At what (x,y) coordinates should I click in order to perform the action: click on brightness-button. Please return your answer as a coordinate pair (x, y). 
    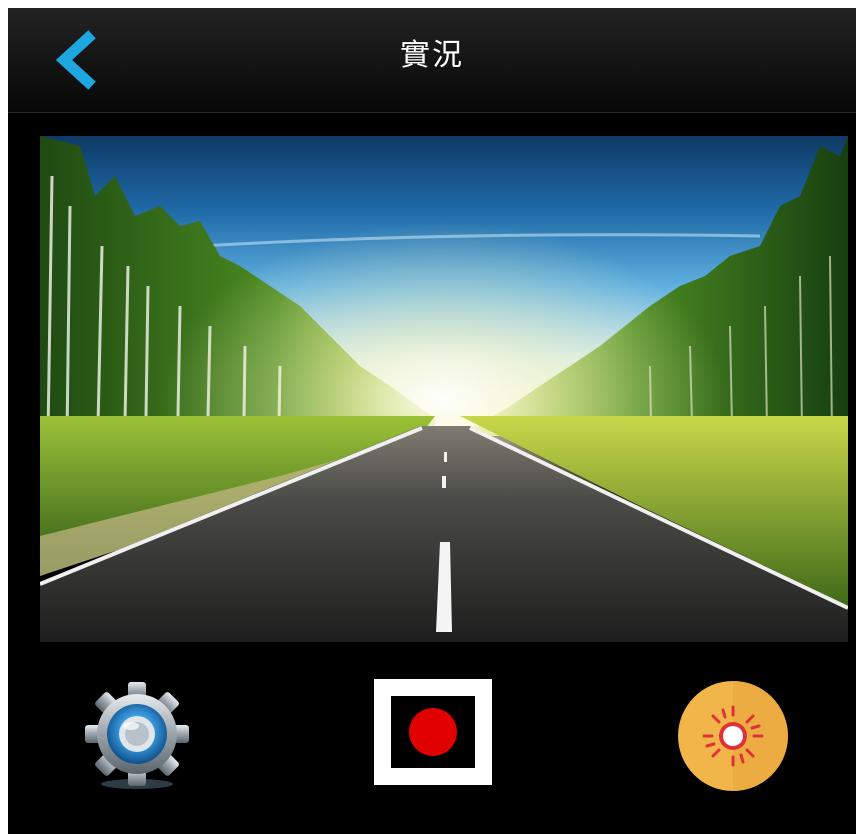
    Looking at the image, I should click on (733, 736).